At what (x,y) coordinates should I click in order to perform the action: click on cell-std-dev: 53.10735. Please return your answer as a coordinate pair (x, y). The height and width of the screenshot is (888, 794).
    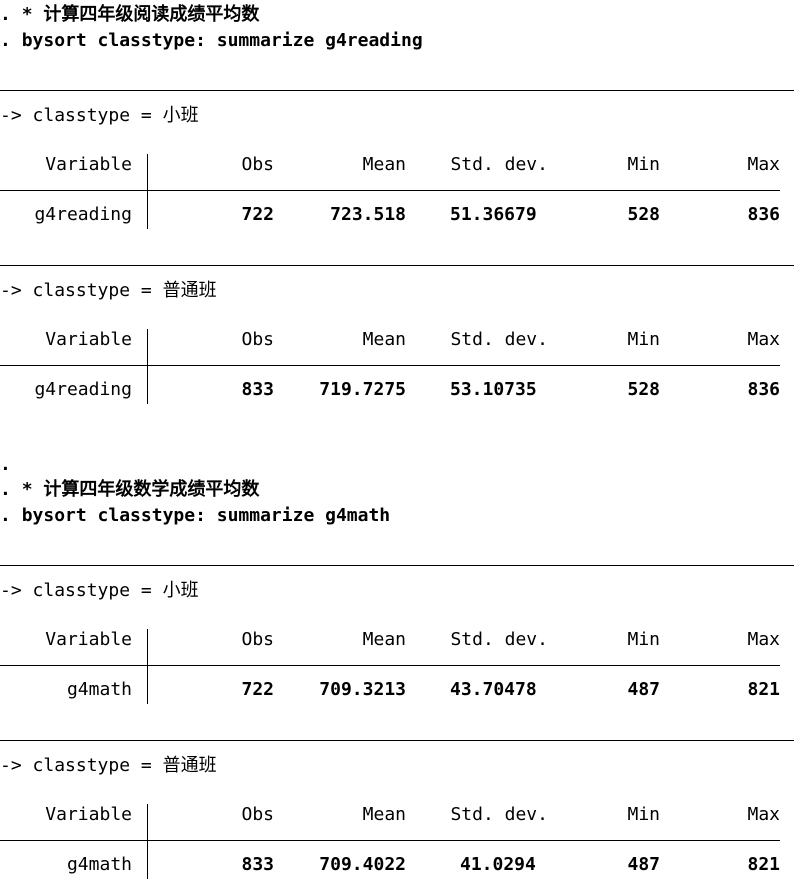
    Looking at the image, I should click on (493, 389).